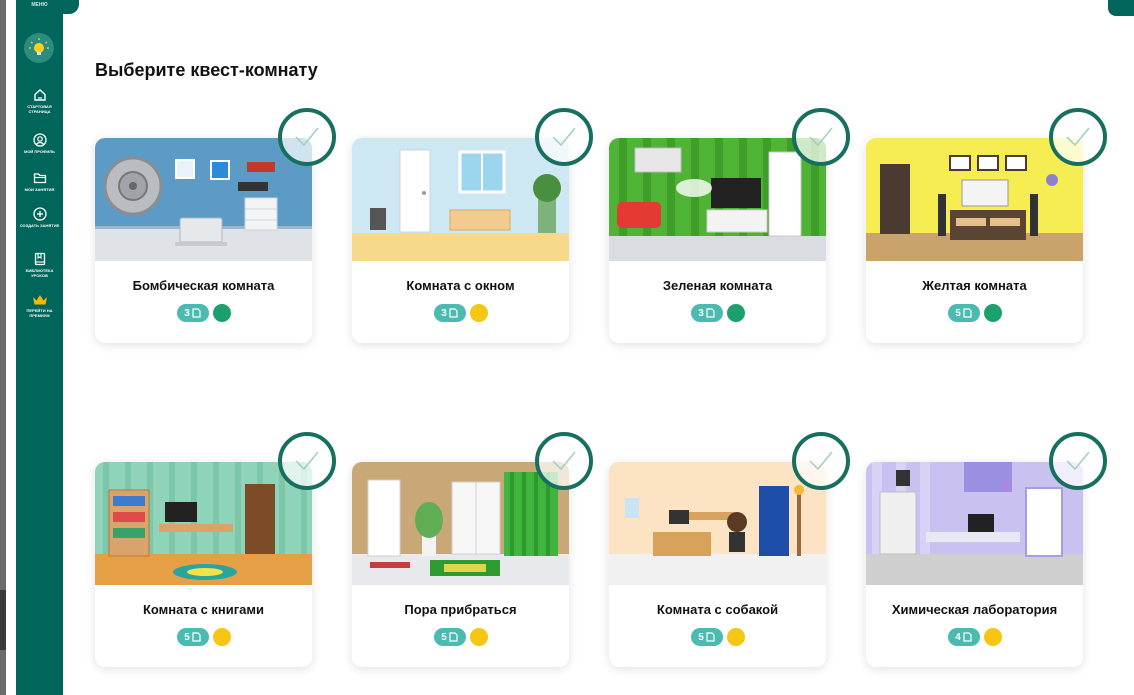 The image size is (1134, 695). What do you see at coordinates (717, 609) in the screenshot?
I see `room-title: Комната с собакой` at bounding box center [717, 609].